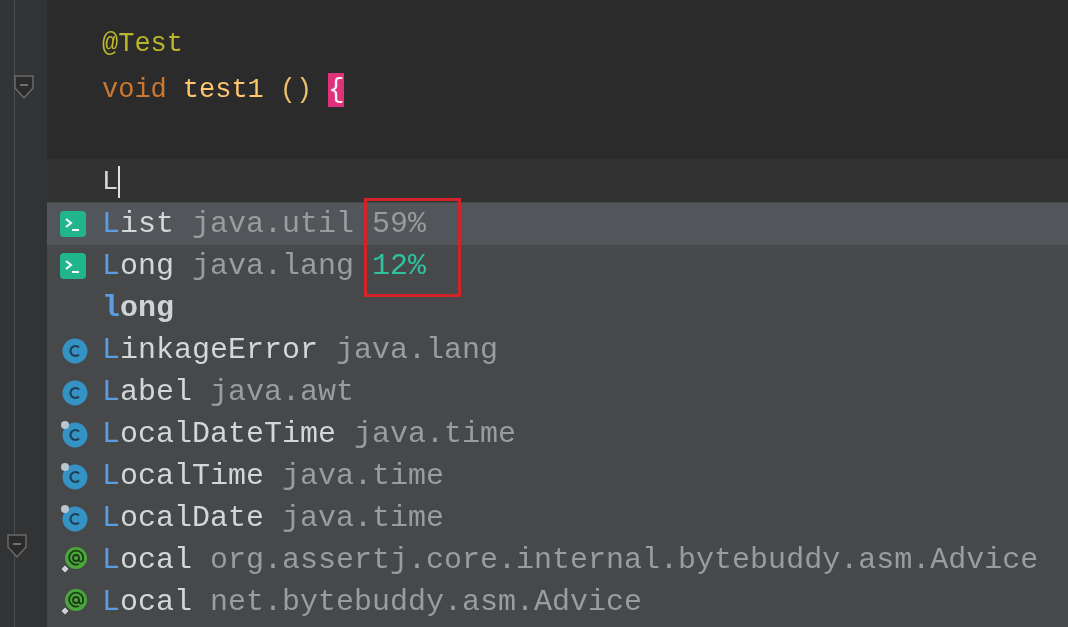  I want to click on completion-item: Label java.awt, so click(557, 392).